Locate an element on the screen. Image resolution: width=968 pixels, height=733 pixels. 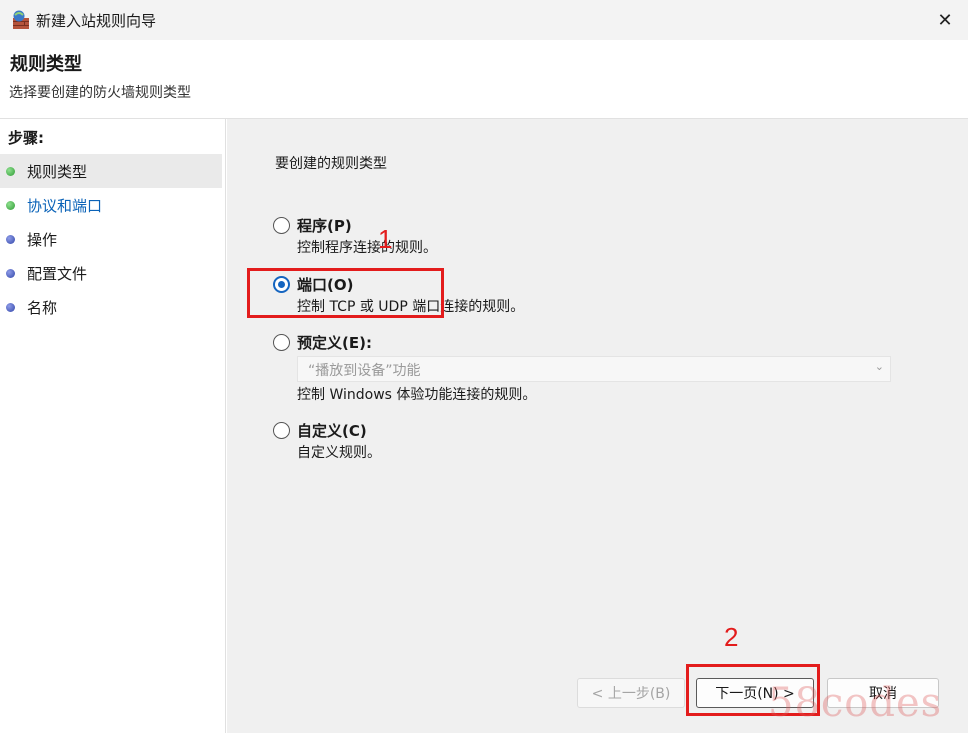
sidebar-item-label: 操作 is located at coordinates (42, 239).